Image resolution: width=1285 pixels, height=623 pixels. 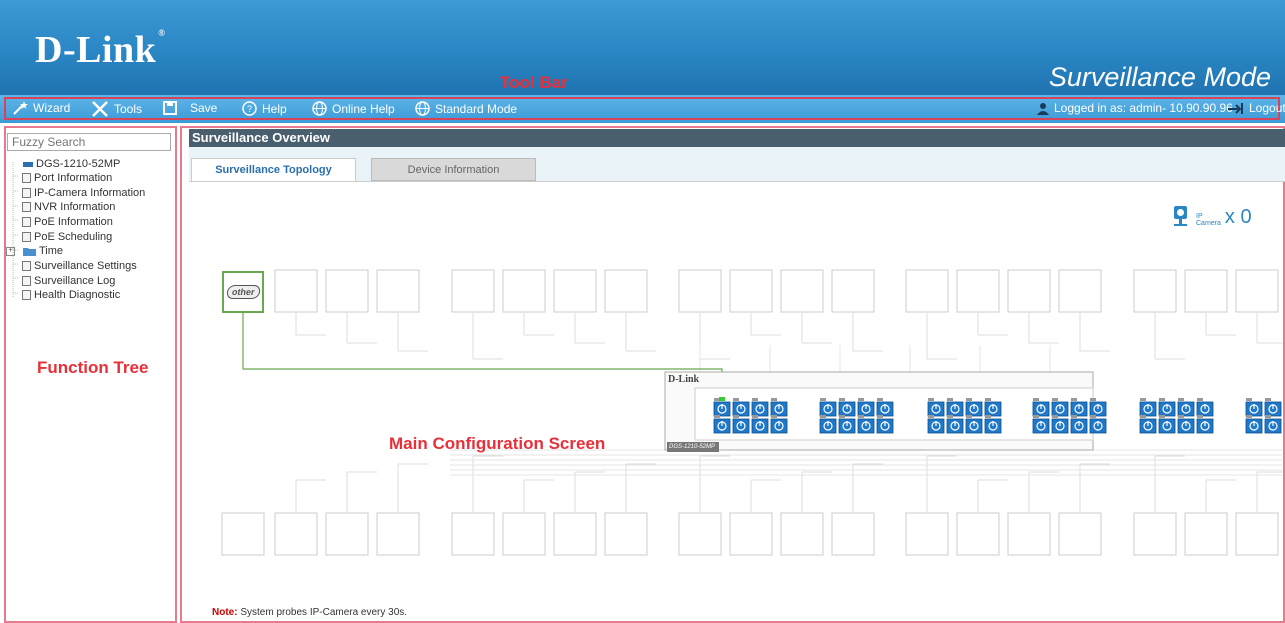 I want to click on tree-item-nvr-information: NVR Information, so click(x=68, y=207).